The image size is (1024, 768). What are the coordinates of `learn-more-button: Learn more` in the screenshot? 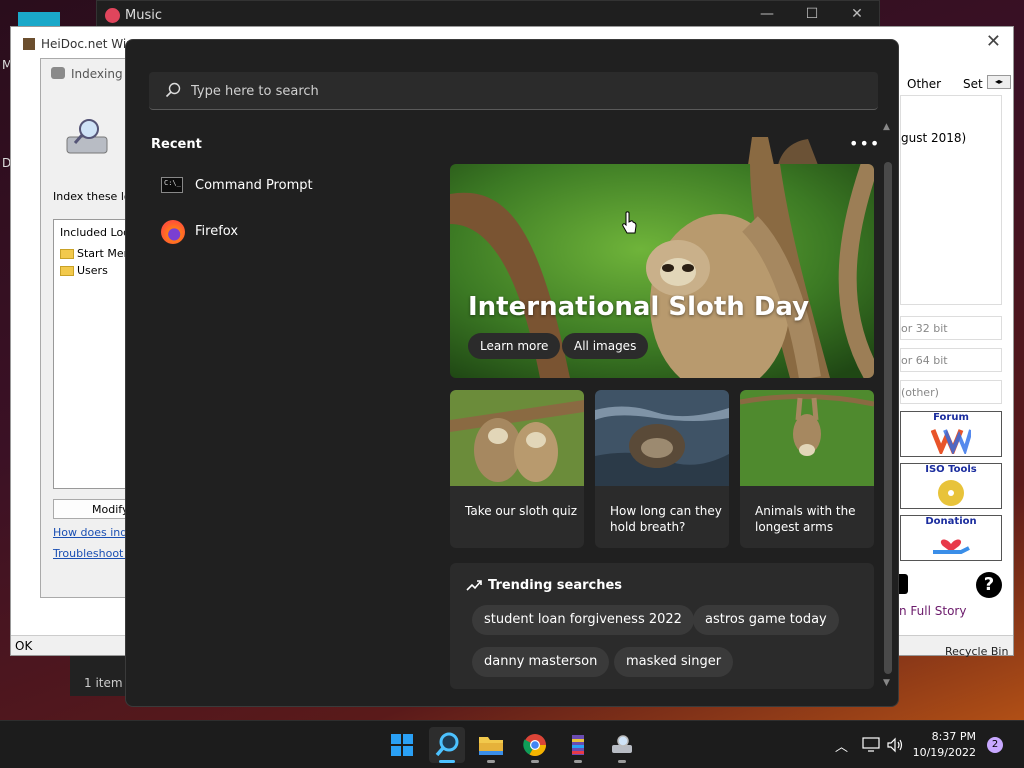 It's located at (514, 346).